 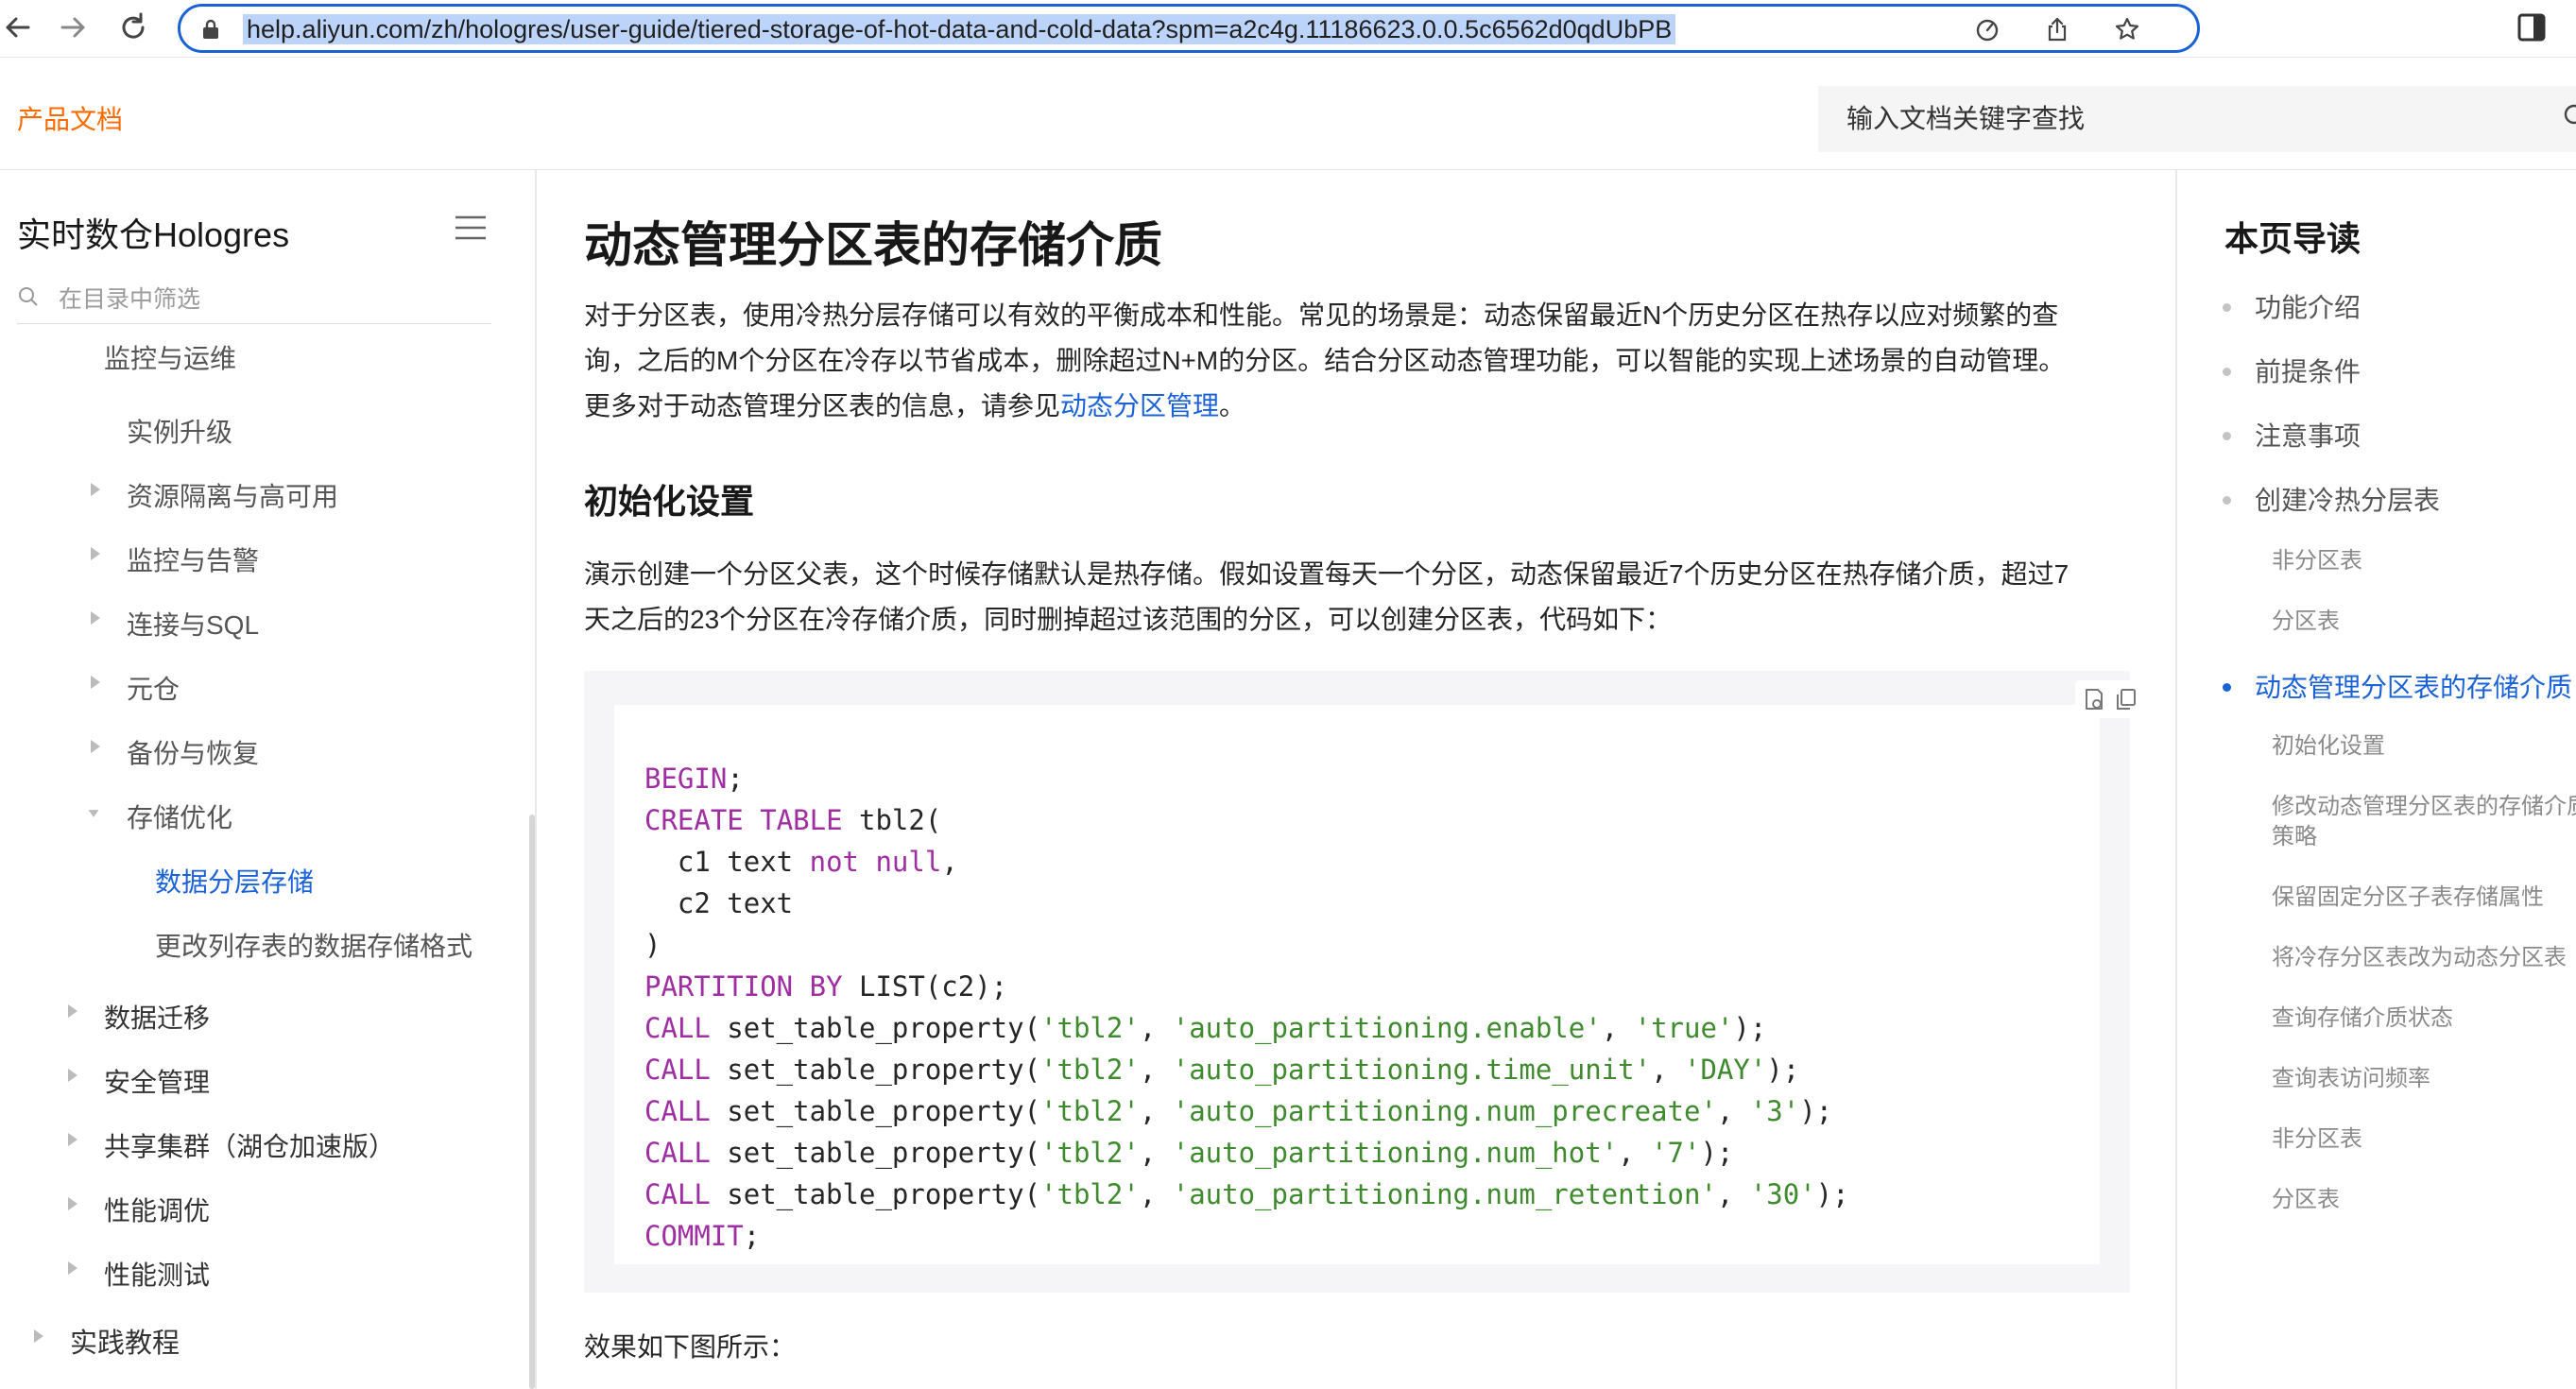 What do you see at coordinates (834, 862) in the screenshot?
I see `code-keyword: not` at bounding box center [834, 862].